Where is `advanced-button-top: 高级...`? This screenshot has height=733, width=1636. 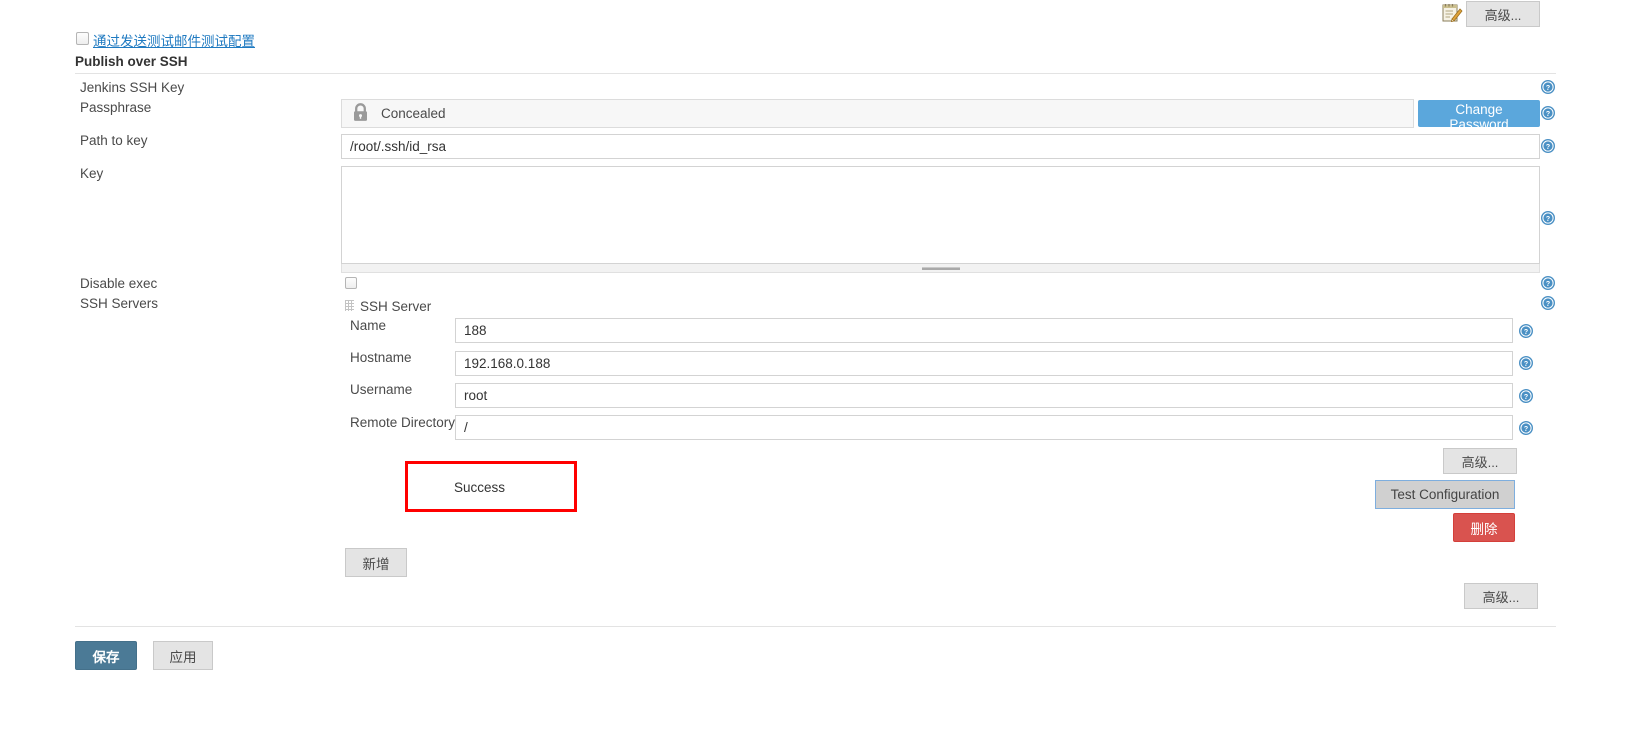
advanced-button-top: 高级... is located at coordinates (1503, 14).